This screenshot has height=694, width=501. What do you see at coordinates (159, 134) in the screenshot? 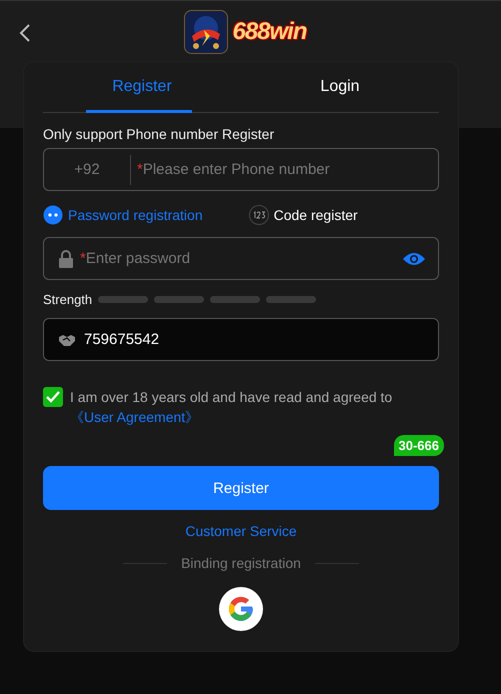
I see `notice-text: Only support Phone number Register` at bounding box center [159, 134].